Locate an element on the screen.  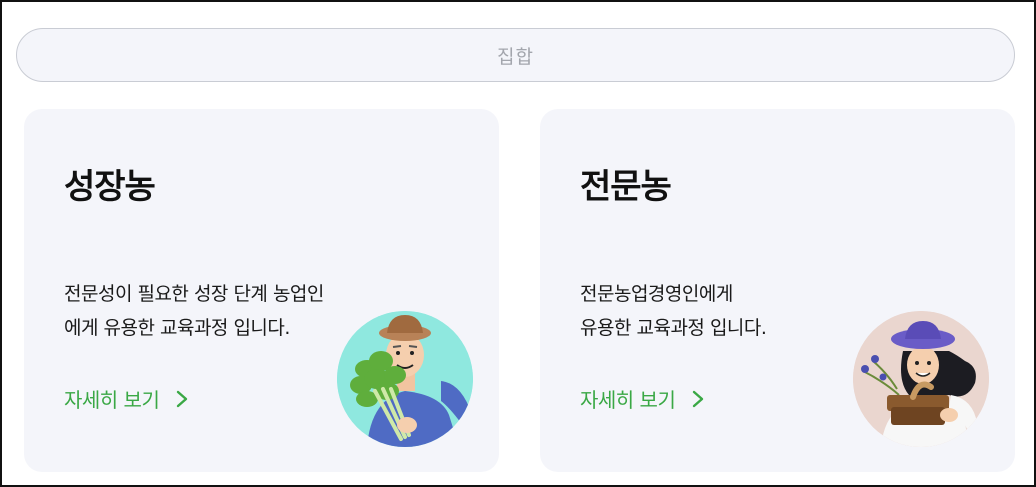
card-description-line: 에게 유용한 교육과정 입니다. is located at coordinates (177, 328).